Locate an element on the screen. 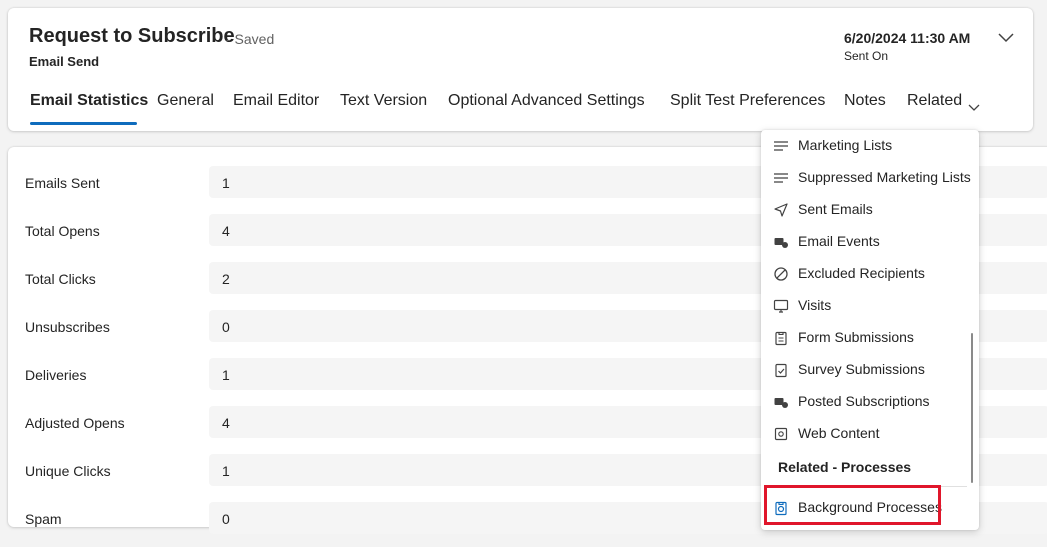 This screenshot has height=547, width=1047. entity-type: Email Send is located at coordinates (64, 61).